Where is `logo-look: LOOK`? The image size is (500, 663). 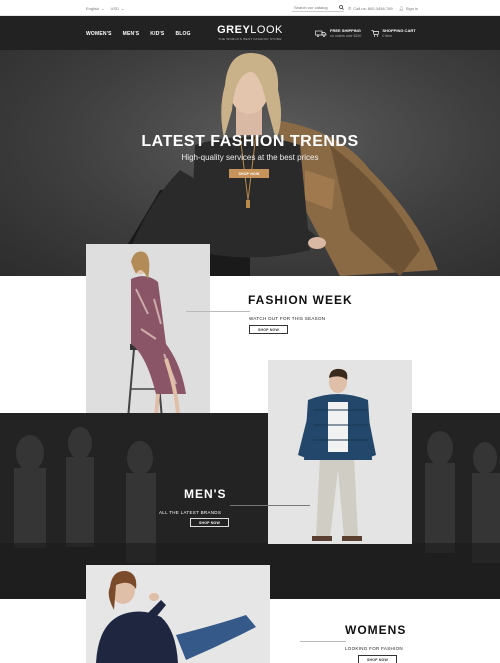
logo-look: LOOK is located at coordinates (266, 30).